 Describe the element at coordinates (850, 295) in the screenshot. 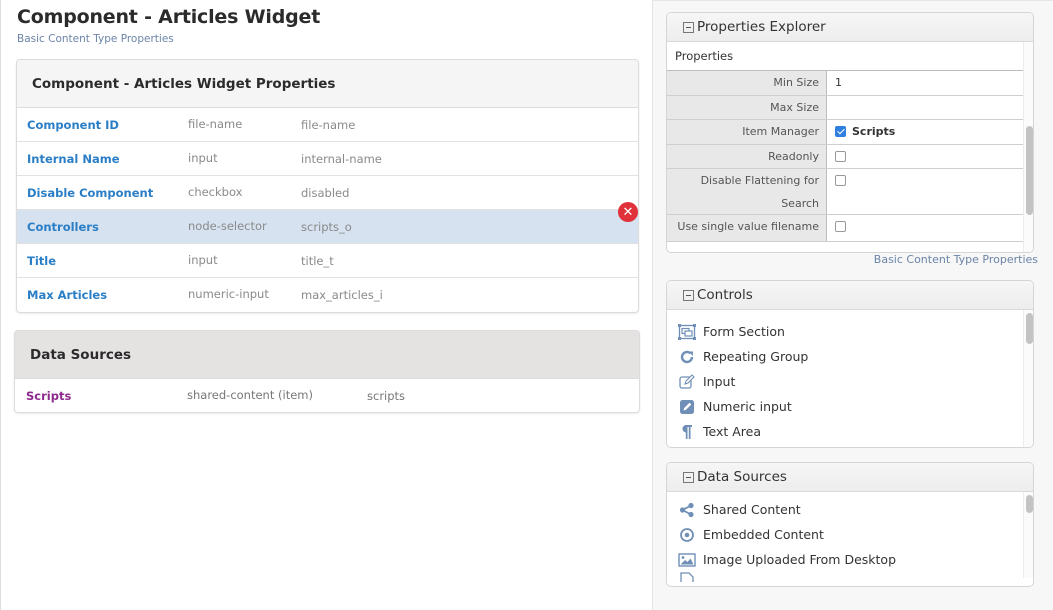

I see `controls-header: Controls` at that location.